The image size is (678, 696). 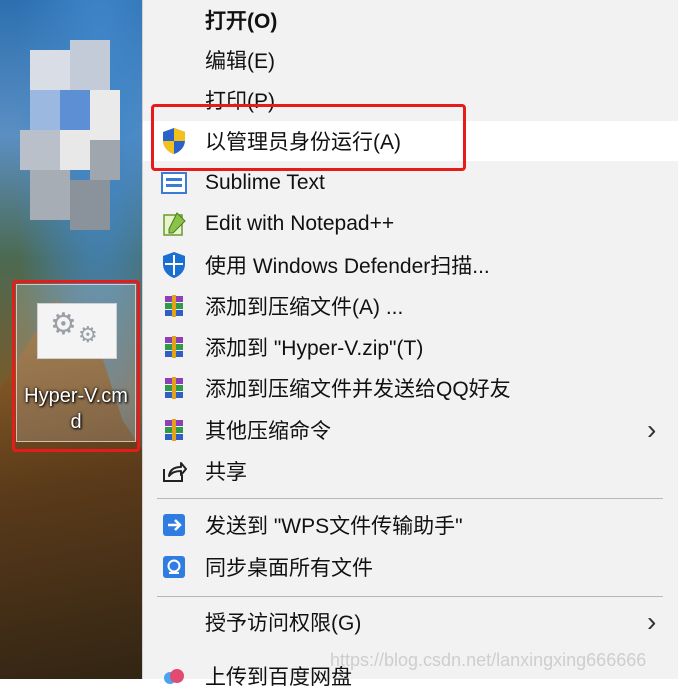 I want to click on file-highlight-box, so click(x=76, y=366).